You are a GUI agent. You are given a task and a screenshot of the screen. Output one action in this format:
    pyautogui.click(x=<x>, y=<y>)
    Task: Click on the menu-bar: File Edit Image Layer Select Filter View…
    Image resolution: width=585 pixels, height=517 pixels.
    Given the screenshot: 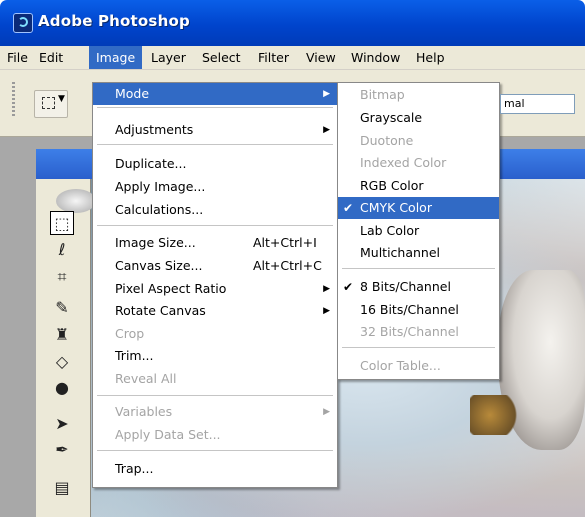 What is the action you would take?
    pyautogui.click(x=292, y=58)
    